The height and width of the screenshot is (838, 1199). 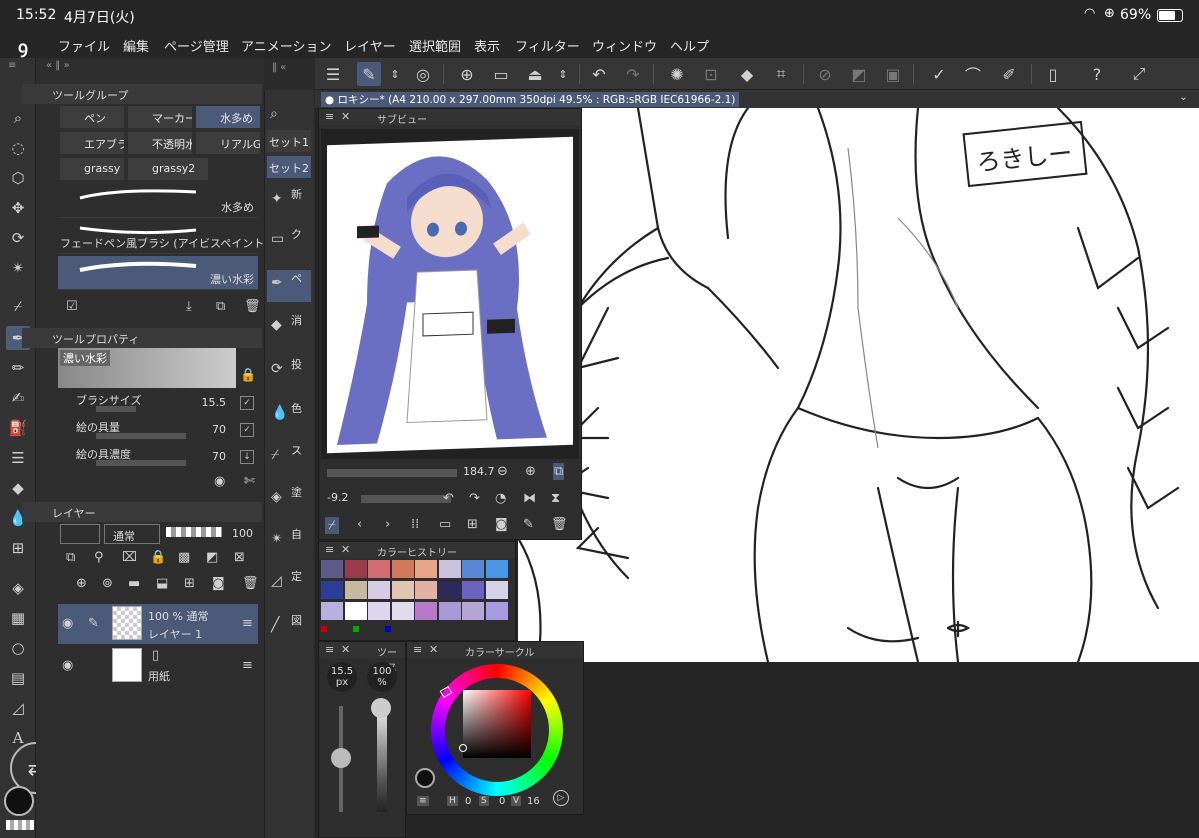 I want to click on menu-file: ファイル, so click(x=84, y=45).